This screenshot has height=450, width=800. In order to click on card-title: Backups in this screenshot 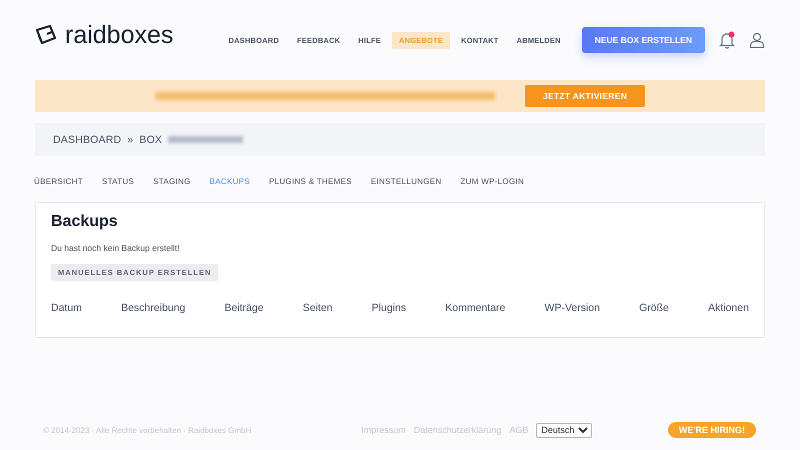, I will do `click(85, 222)`.